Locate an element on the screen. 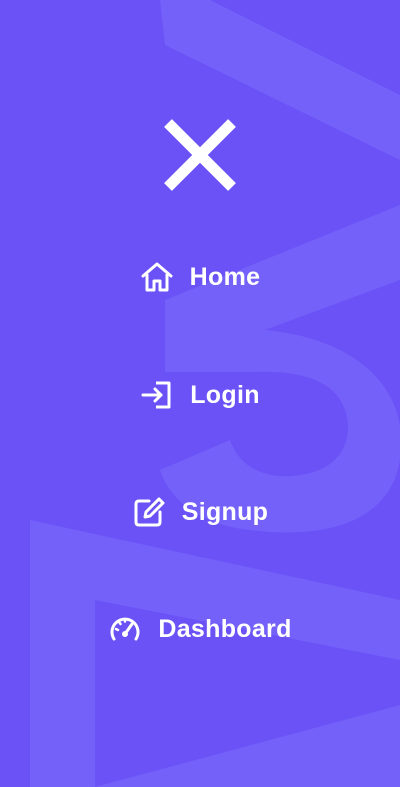 Image resolution: width=400 pixels, height=787 pixels. home-icon is located at coordinates (157, 277).